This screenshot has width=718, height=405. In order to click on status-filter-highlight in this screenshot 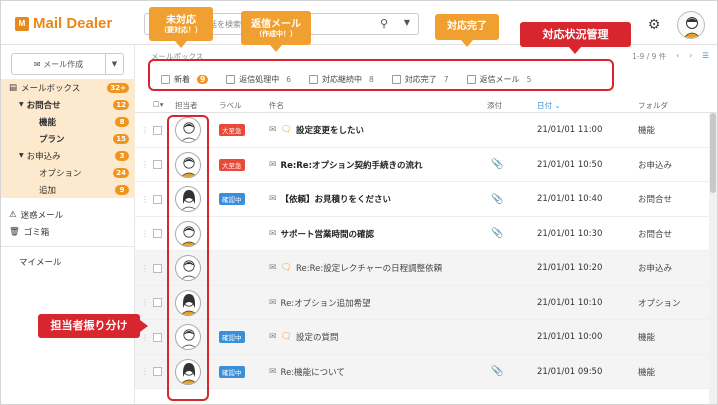, I will do `click(381, 75)`.